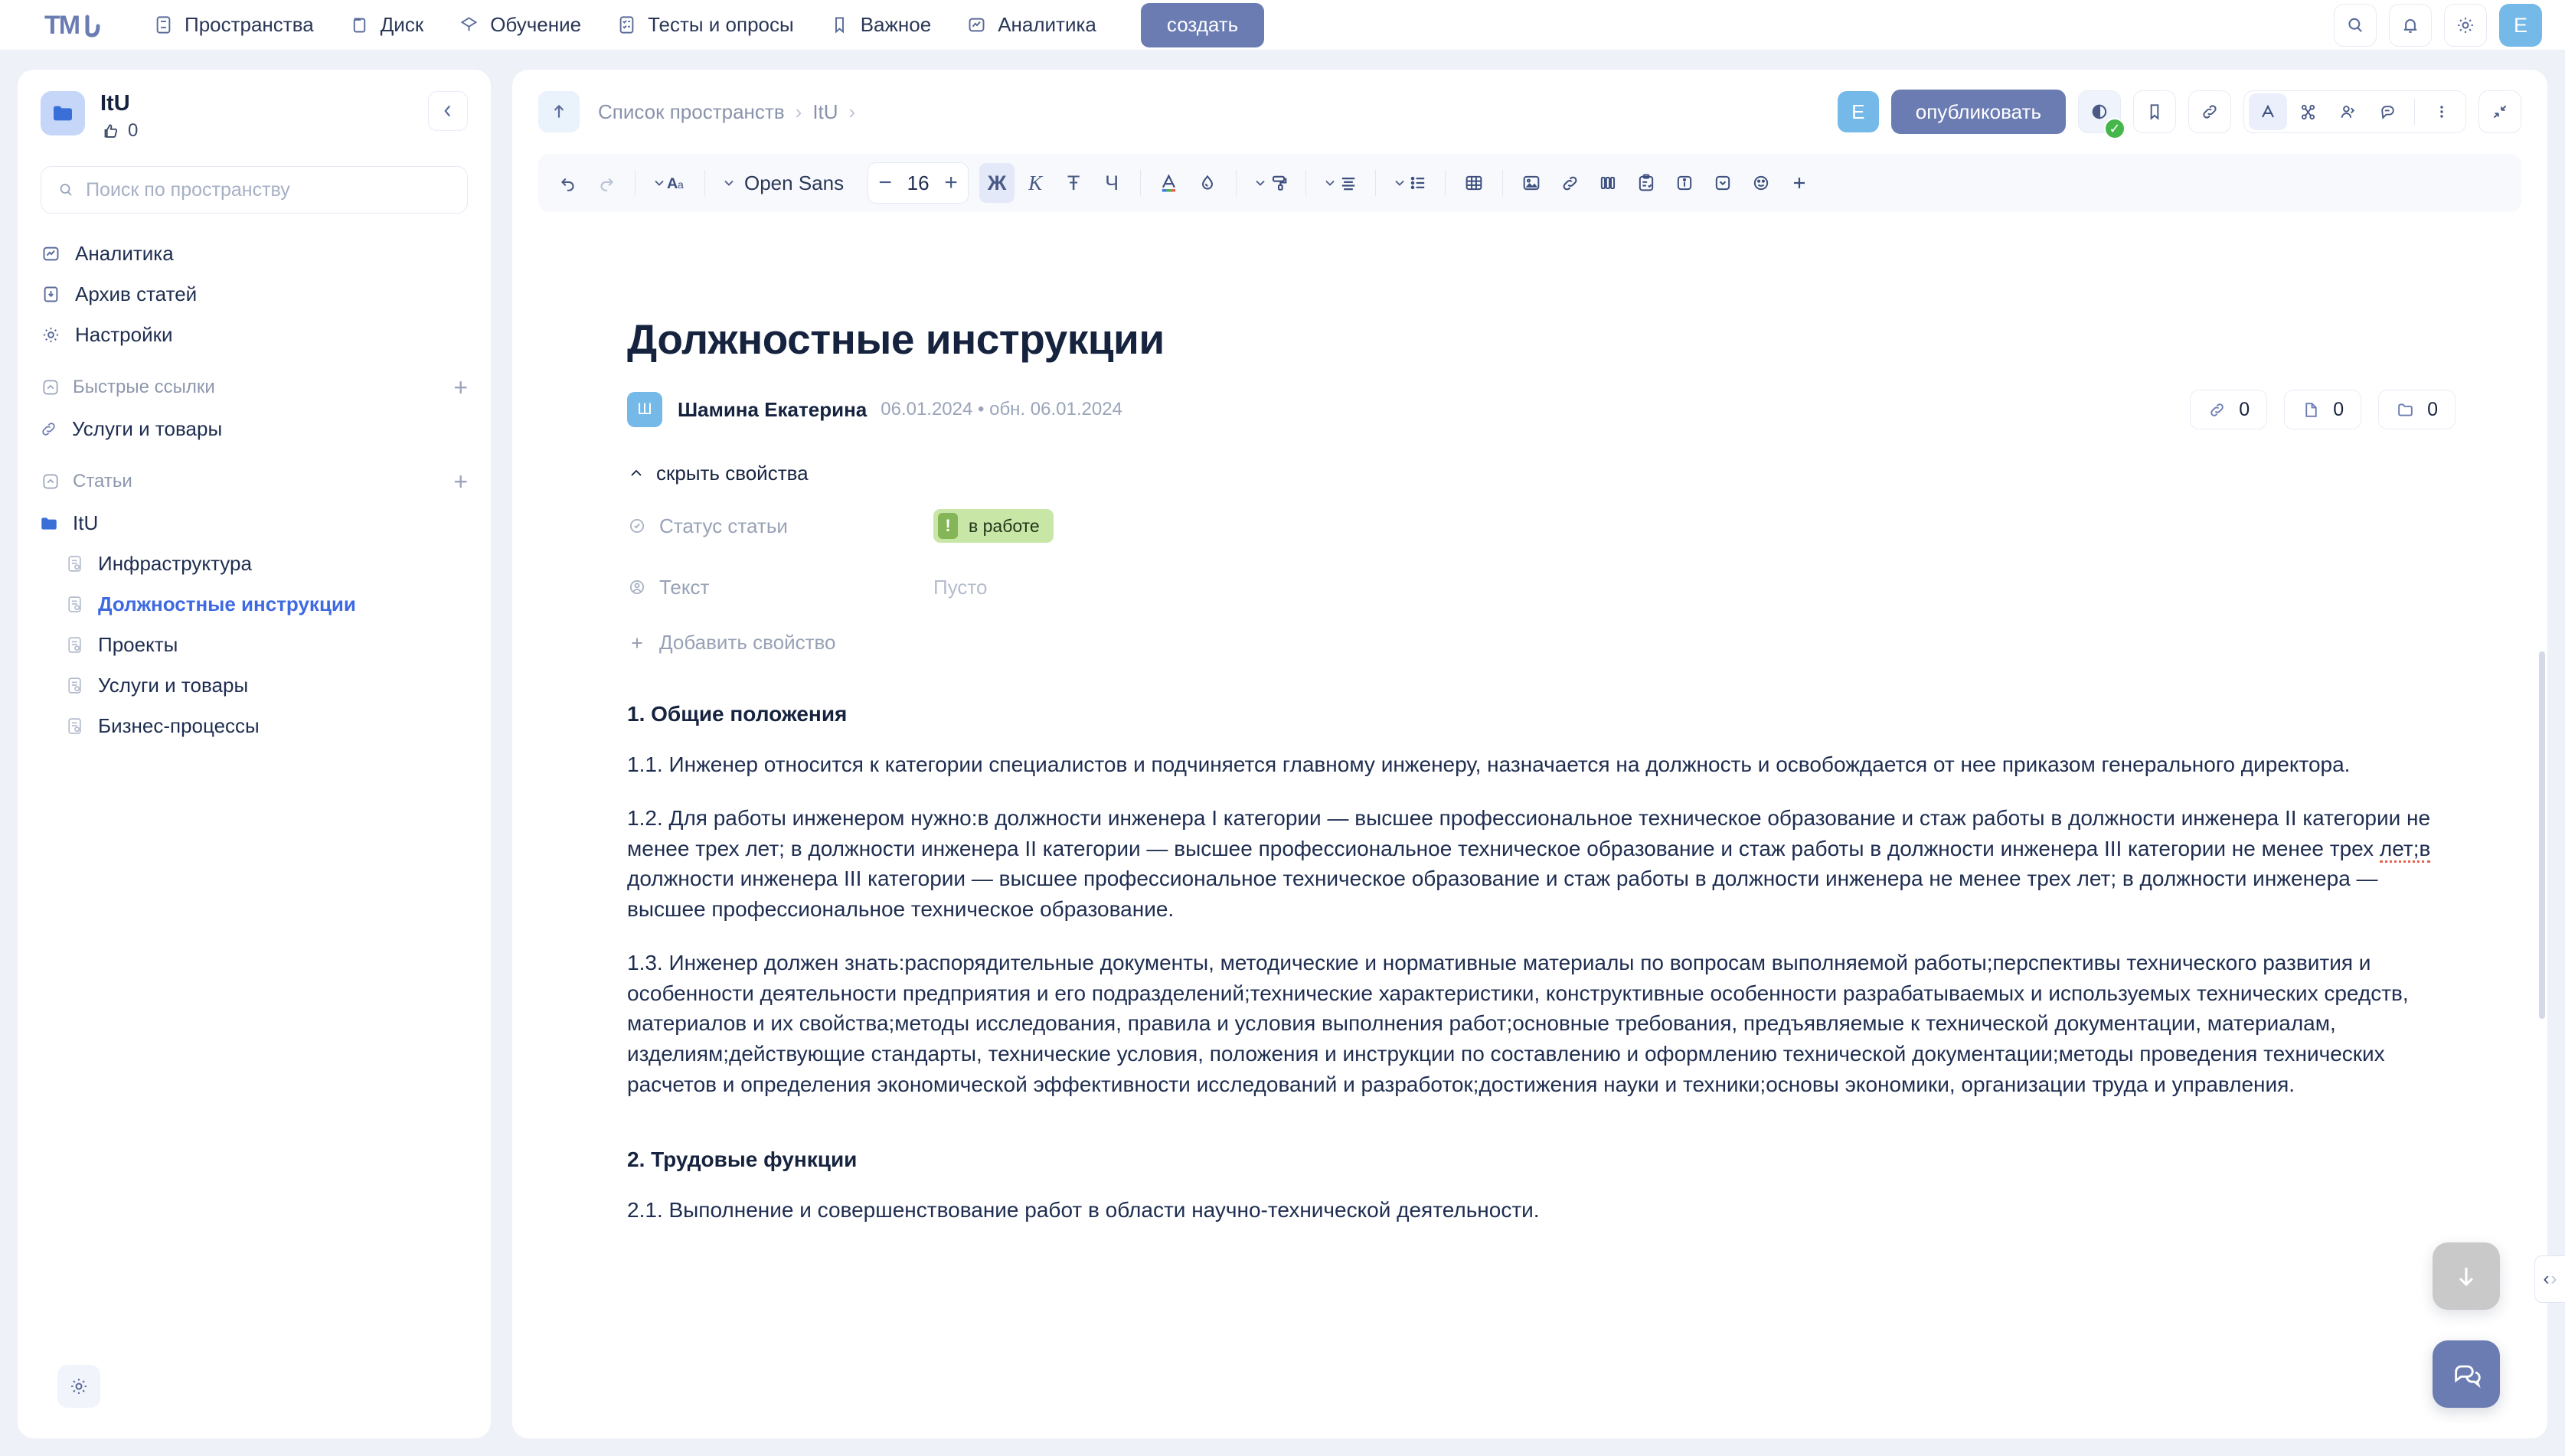 Image resolution: width=2565 pixels, height=1456 pixels. I want to click on arrow-down-icon, so click(2466, 1277).